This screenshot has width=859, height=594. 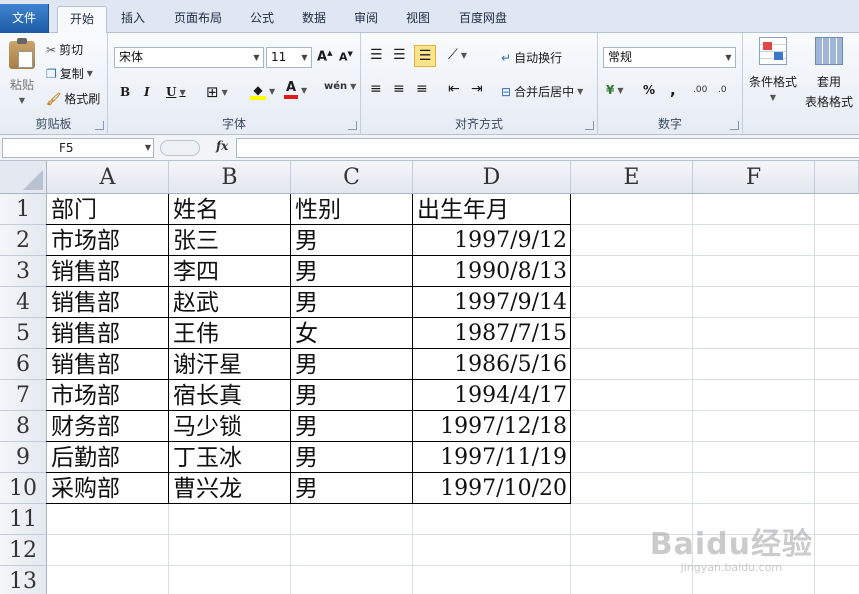 I want to click on table-cell: 王伟, so click(x=230, y=333).